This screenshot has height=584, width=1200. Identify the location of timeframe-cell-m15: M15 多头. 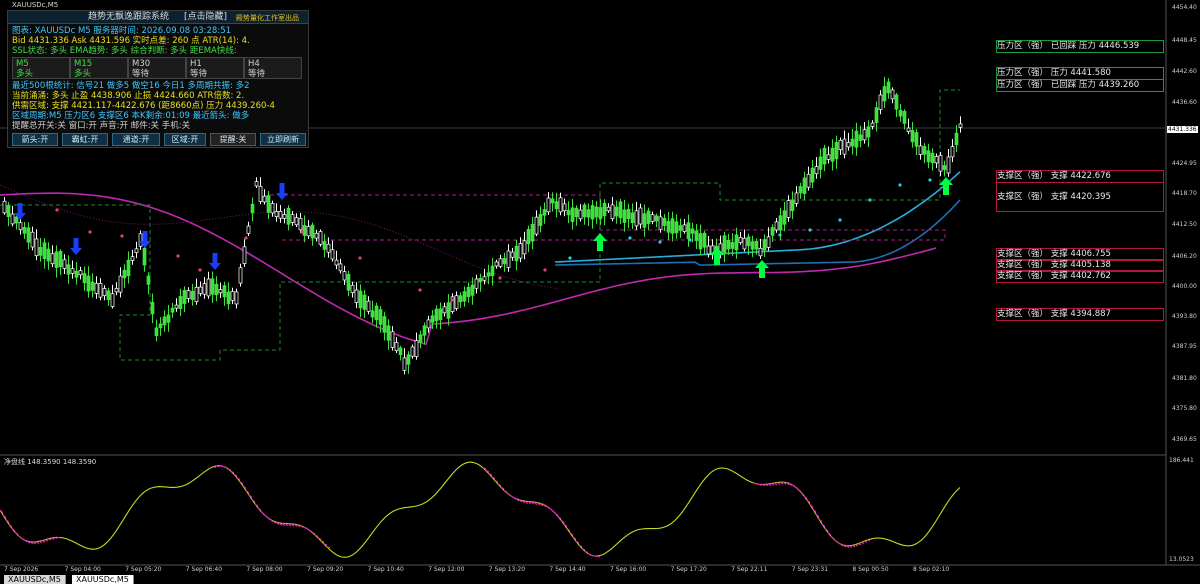
(99, 68).